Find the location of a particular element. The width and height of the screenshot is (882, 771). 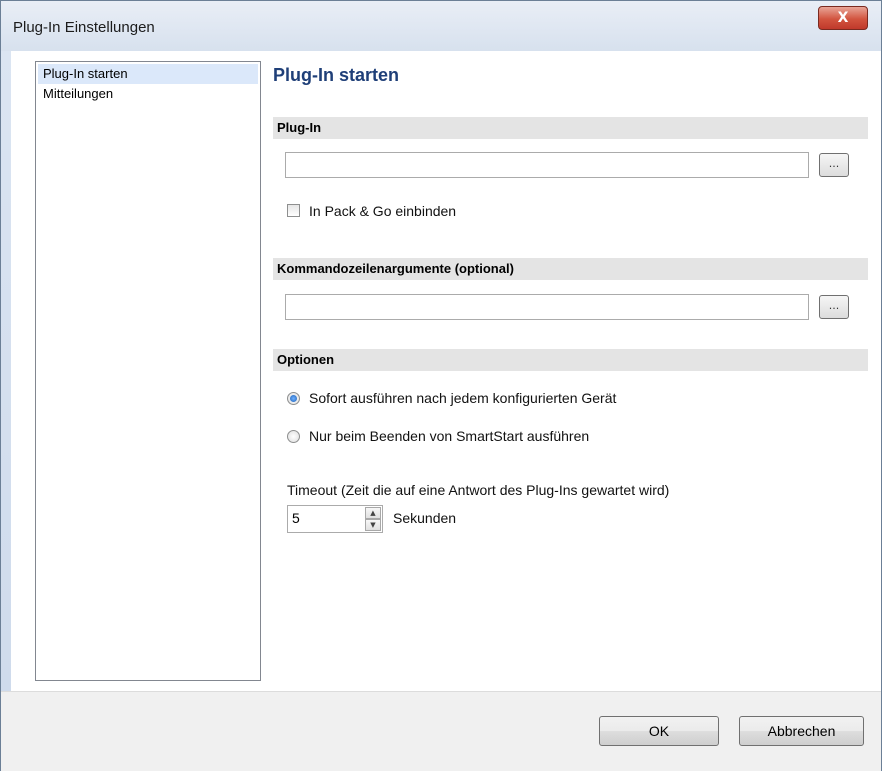

spin-down-button: ▼ is located at coordinates (373, 525).